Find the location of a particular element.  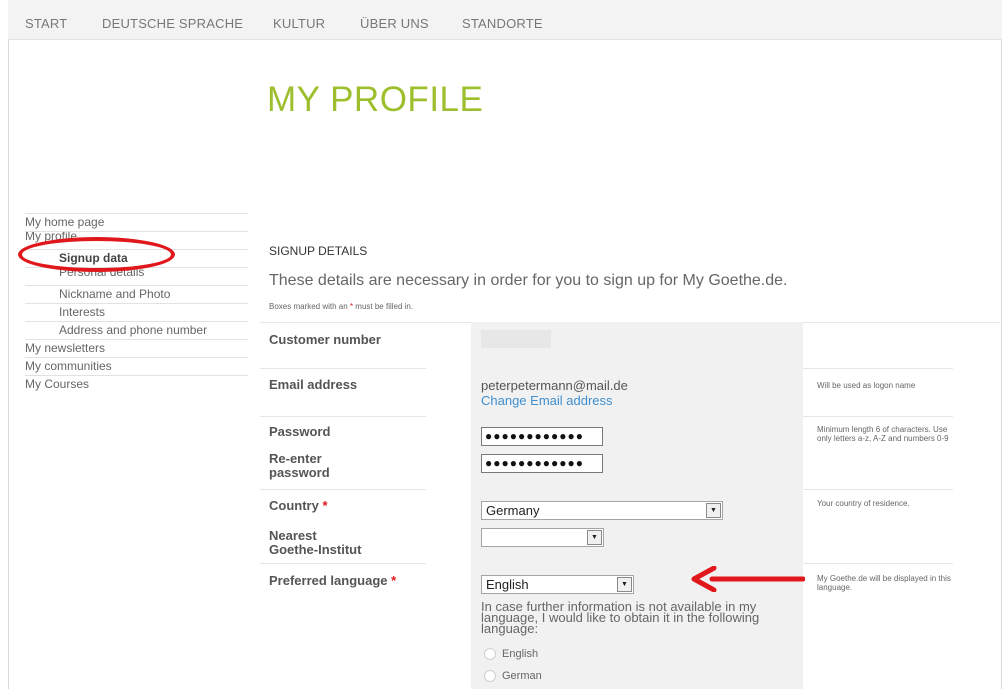

country-label-text: Country is located at coordinates (294, 505).